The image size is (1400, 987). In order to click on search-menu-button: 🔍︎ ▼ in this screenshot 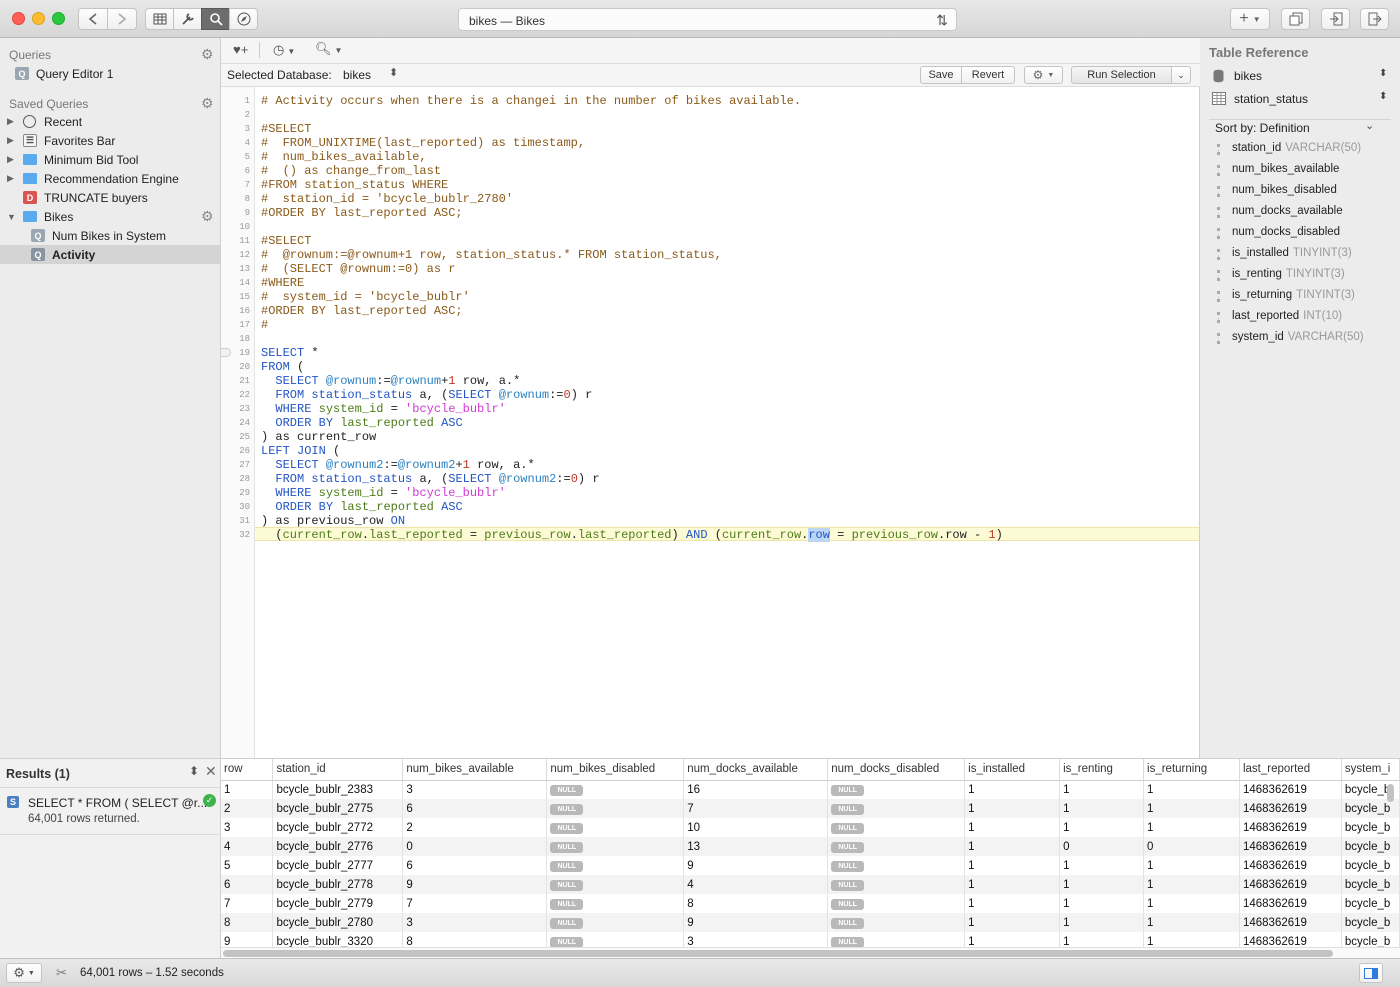, I will do `click(328, 49)`.